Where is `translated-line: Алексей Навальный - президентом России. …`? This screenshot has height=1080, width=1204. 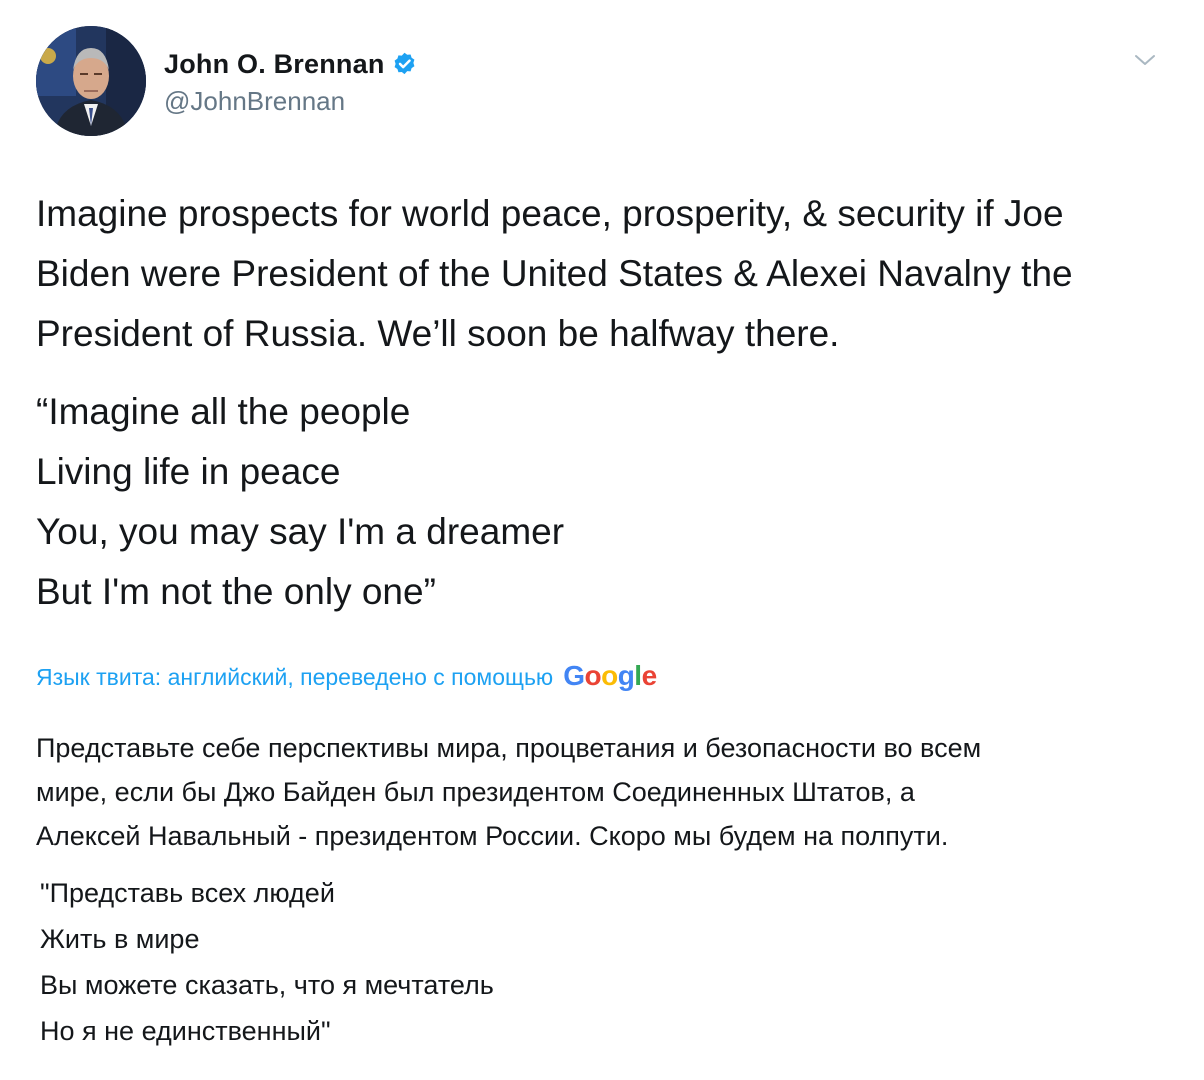
translated-line: Алексей Навальный - президентом России. … is located at coordinates (492, 836).